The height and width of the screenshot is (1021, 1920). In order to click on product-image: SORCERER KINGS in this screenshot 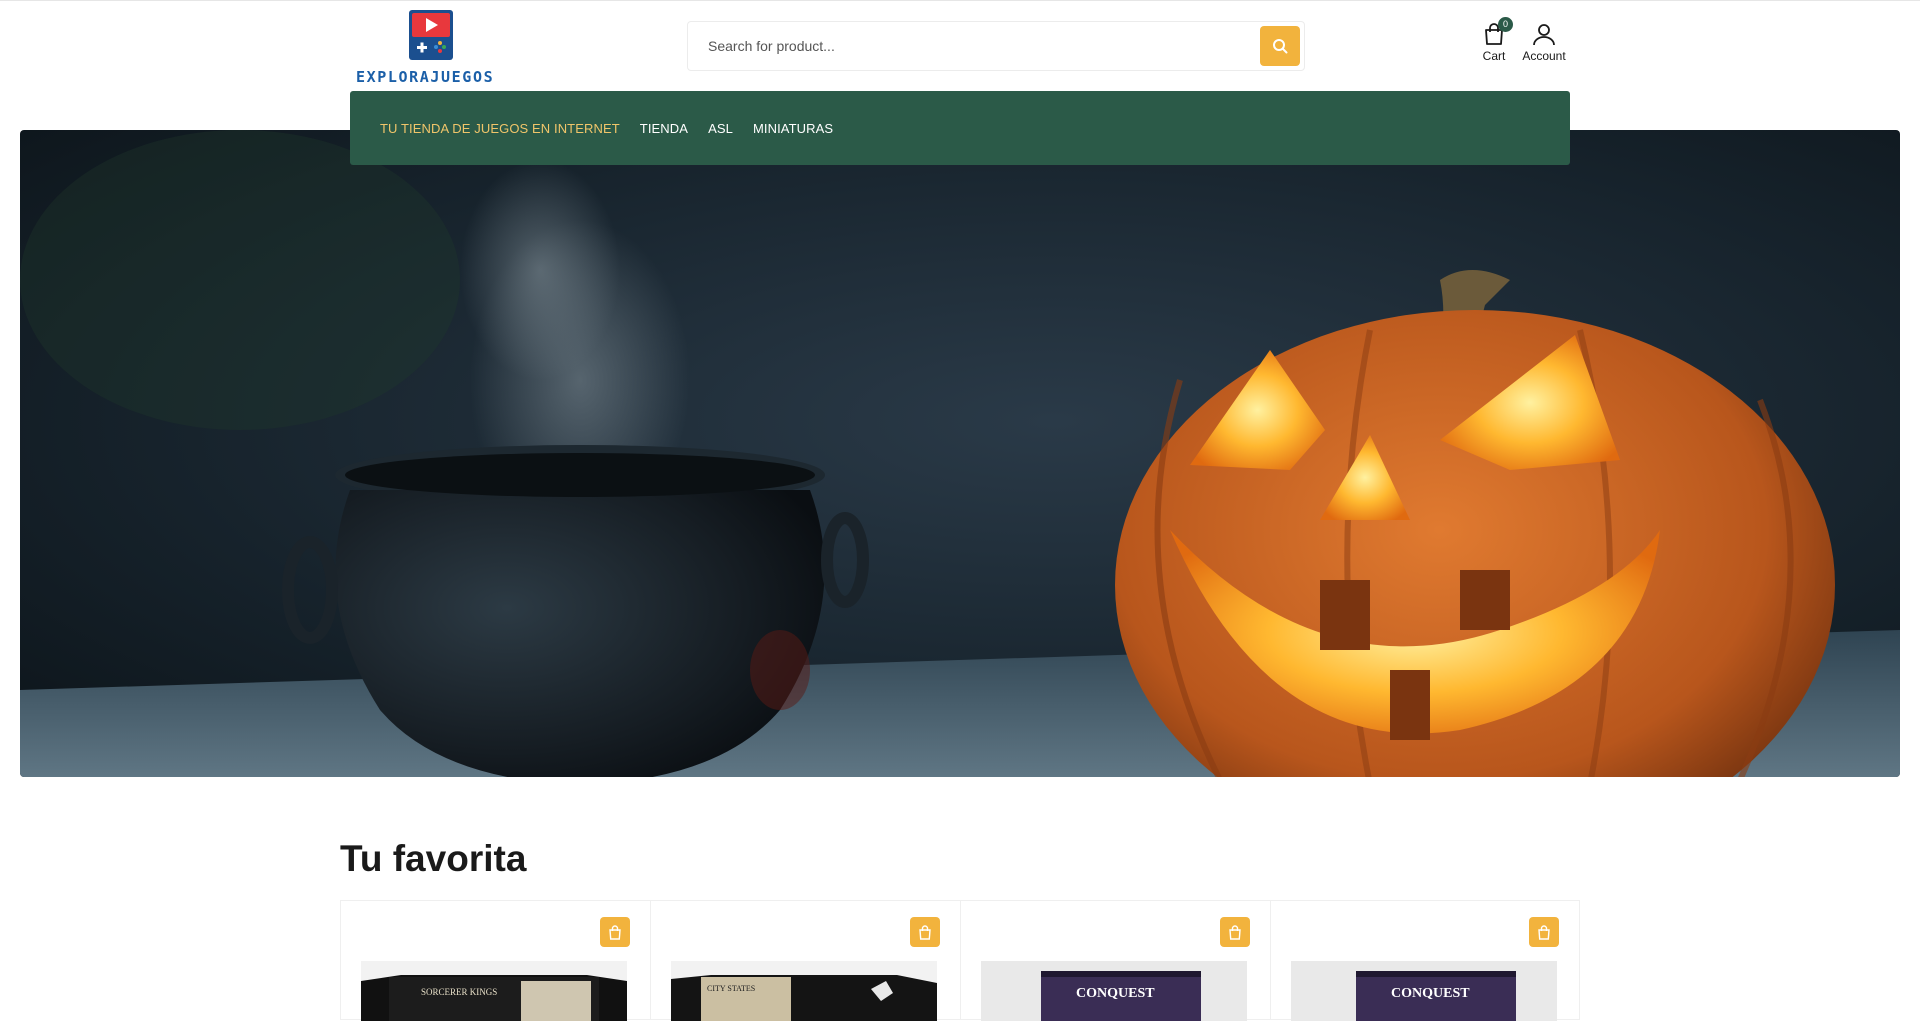, I will do `click(494, 991)`.